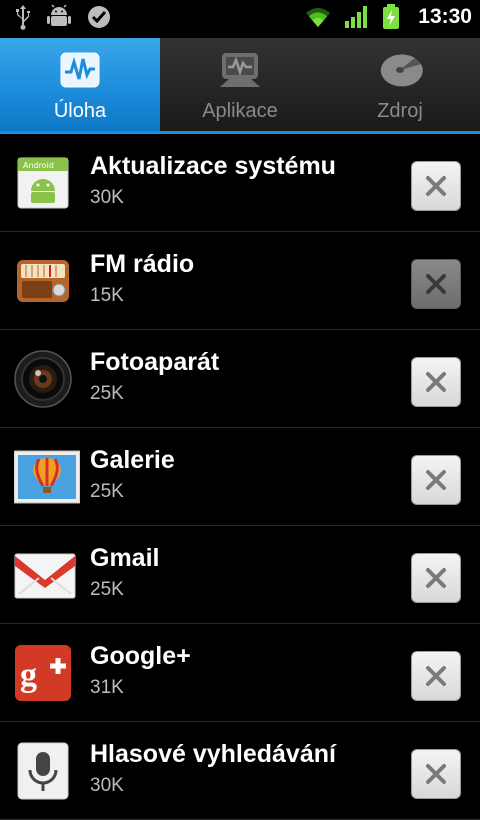  What do you see at coordinates (445, 16) in the screenshot?
I see `status-time: 13:30` at bounding box center [445, 16].